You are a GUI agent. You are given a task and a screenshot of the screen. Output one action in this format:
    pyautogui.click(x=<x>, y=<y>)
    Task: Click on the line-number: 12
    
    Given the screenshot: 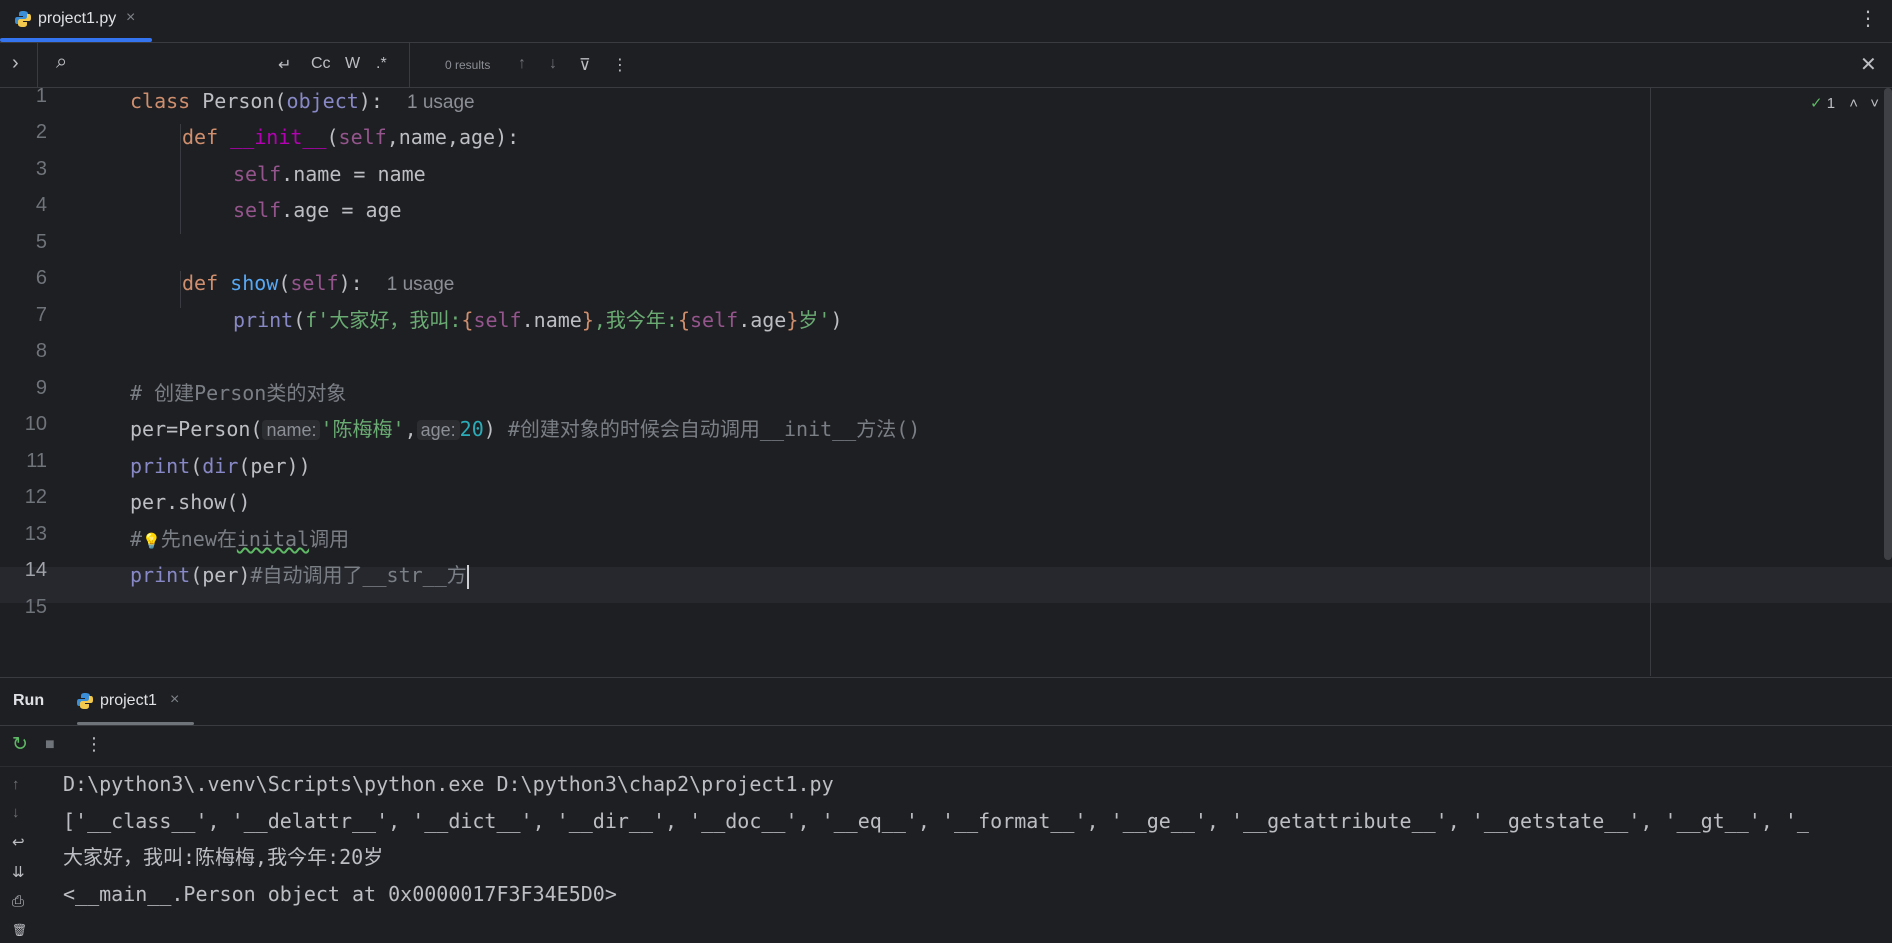 What is the action you would take?
    pyautogui.click(x=35, y=497)
    